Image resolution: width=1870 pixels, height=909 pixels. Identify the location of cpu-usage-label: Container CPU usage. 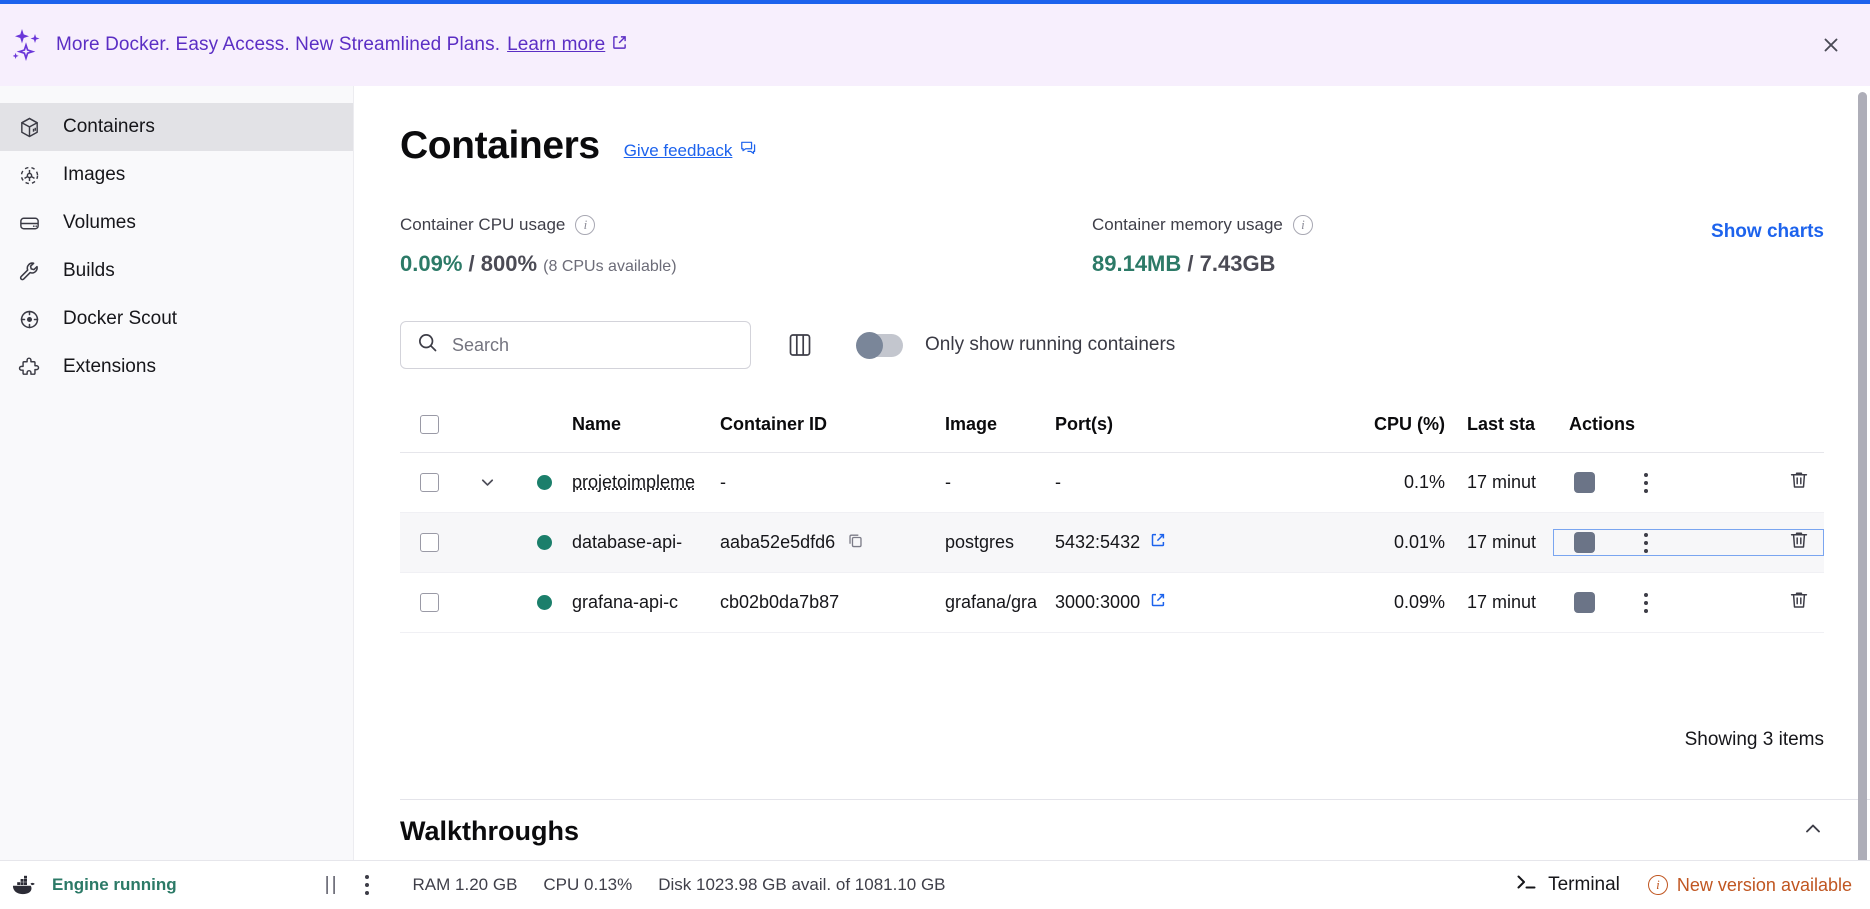
(483, 224).